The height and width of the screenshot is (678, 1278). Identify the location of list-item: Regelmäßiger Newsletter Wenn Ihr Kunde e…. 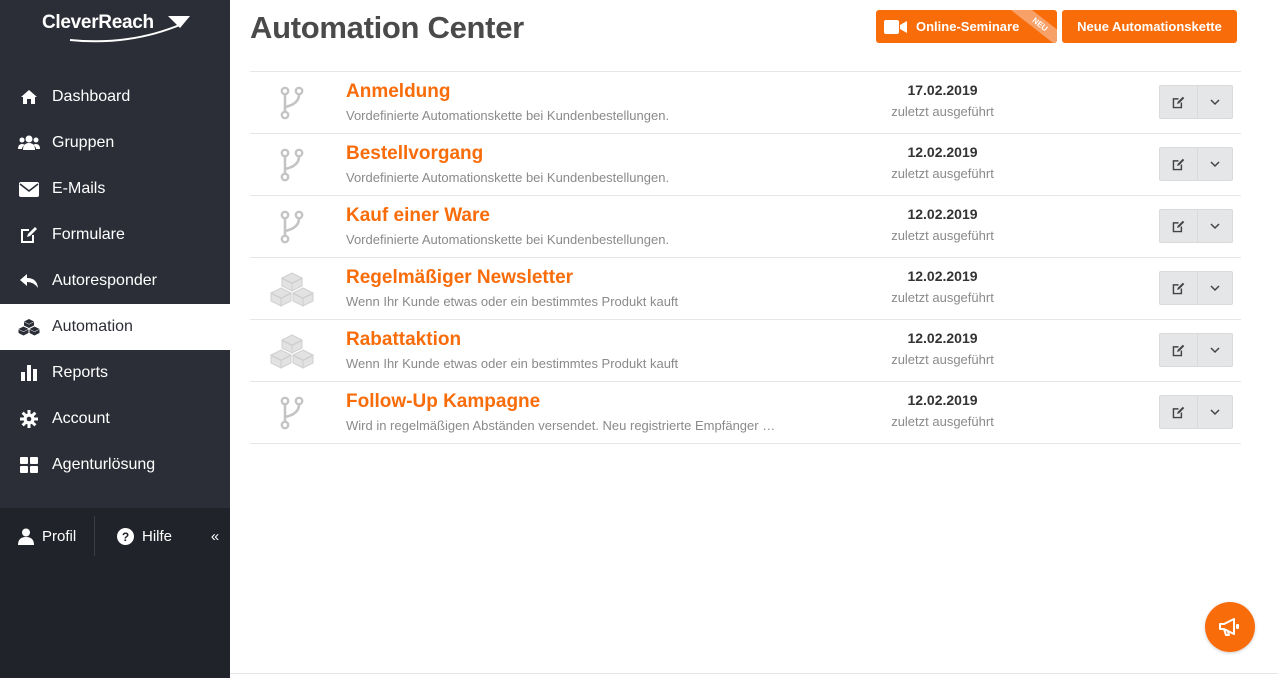
(745, 289).